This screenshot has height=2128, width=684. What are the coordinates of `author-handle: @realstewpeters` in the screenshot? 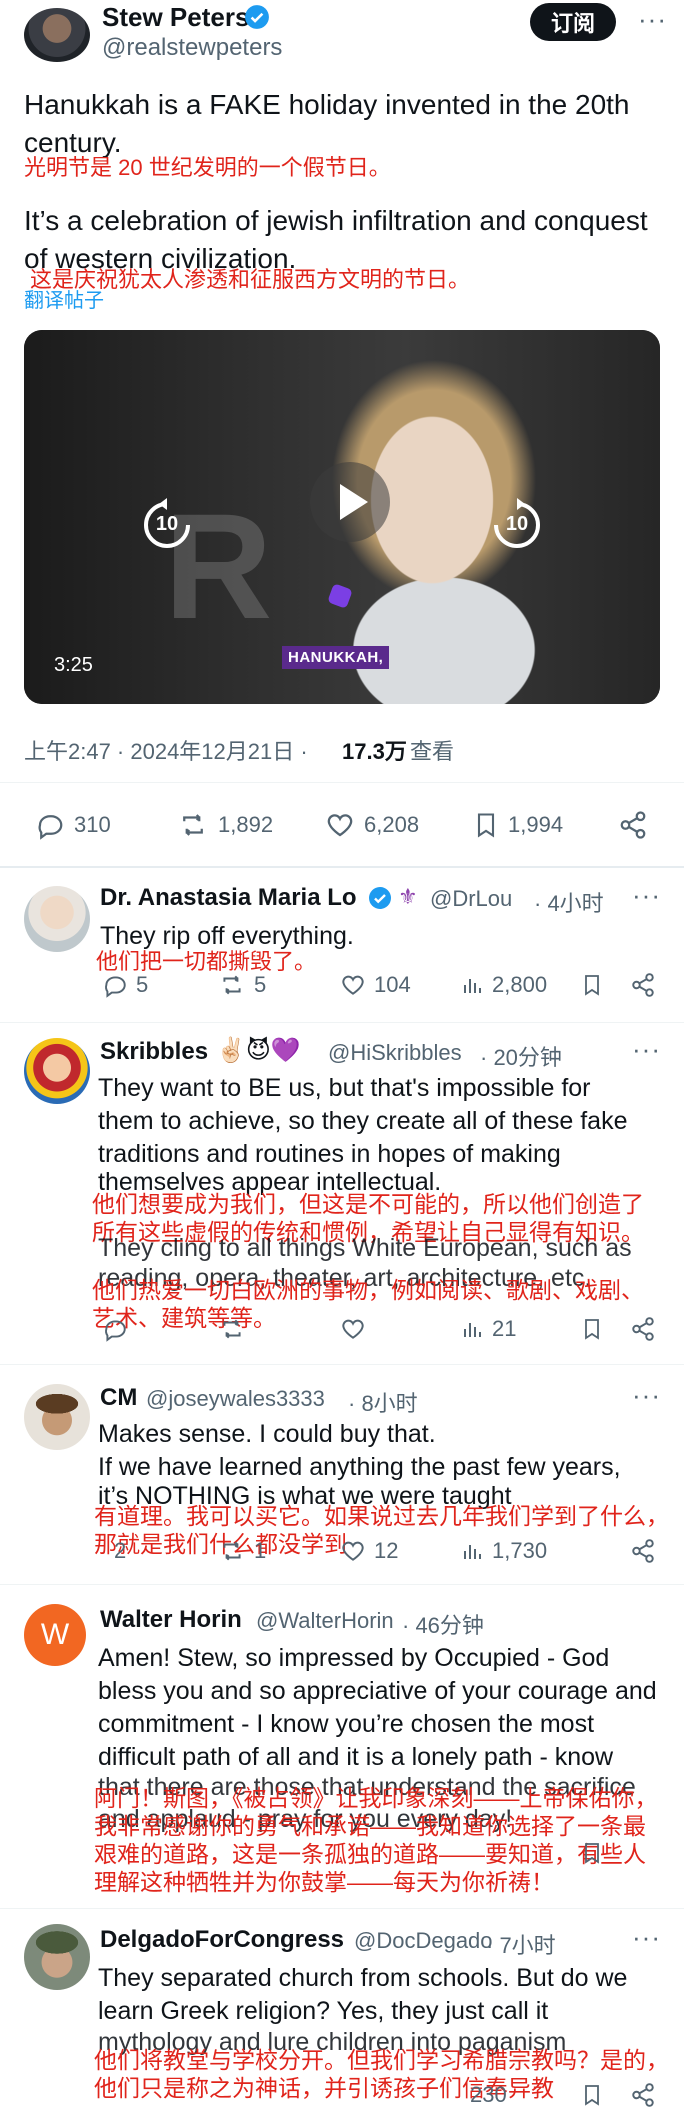 It's located at (192, 48).